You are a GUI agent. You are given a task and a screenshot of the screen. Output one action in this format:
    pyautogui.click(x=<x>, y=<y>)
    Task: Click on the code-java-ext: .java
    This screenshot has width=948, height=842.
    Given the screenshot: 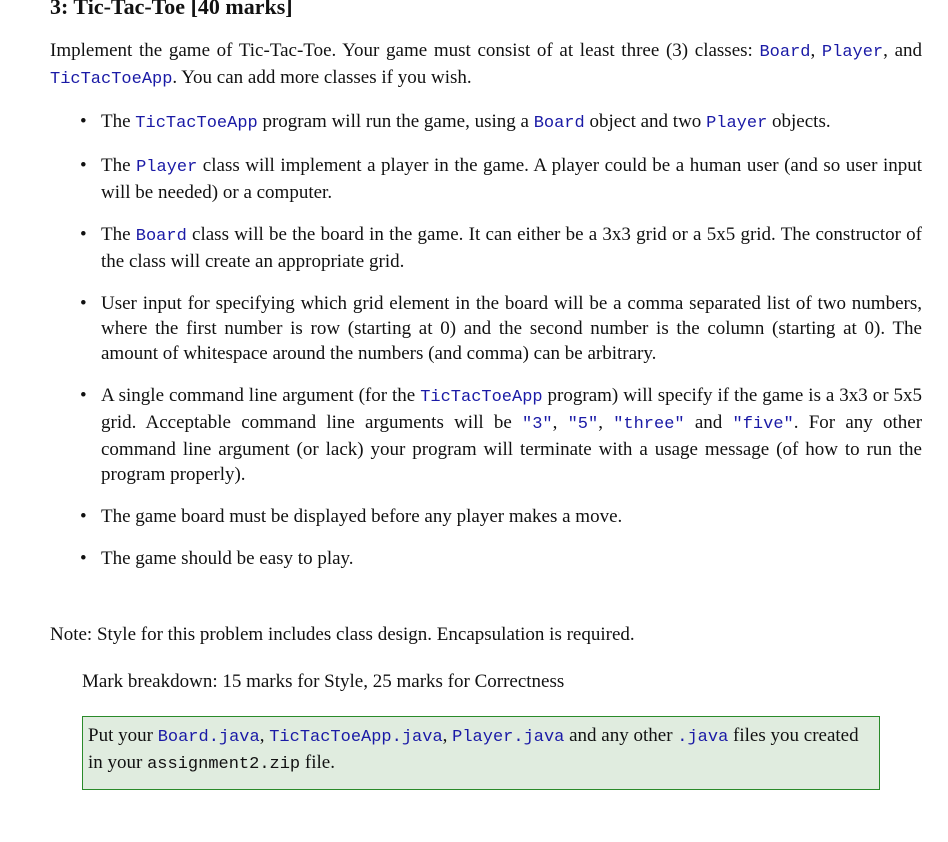 What is the action you would take?
    pyautogui.click(x=703, y=737)
    